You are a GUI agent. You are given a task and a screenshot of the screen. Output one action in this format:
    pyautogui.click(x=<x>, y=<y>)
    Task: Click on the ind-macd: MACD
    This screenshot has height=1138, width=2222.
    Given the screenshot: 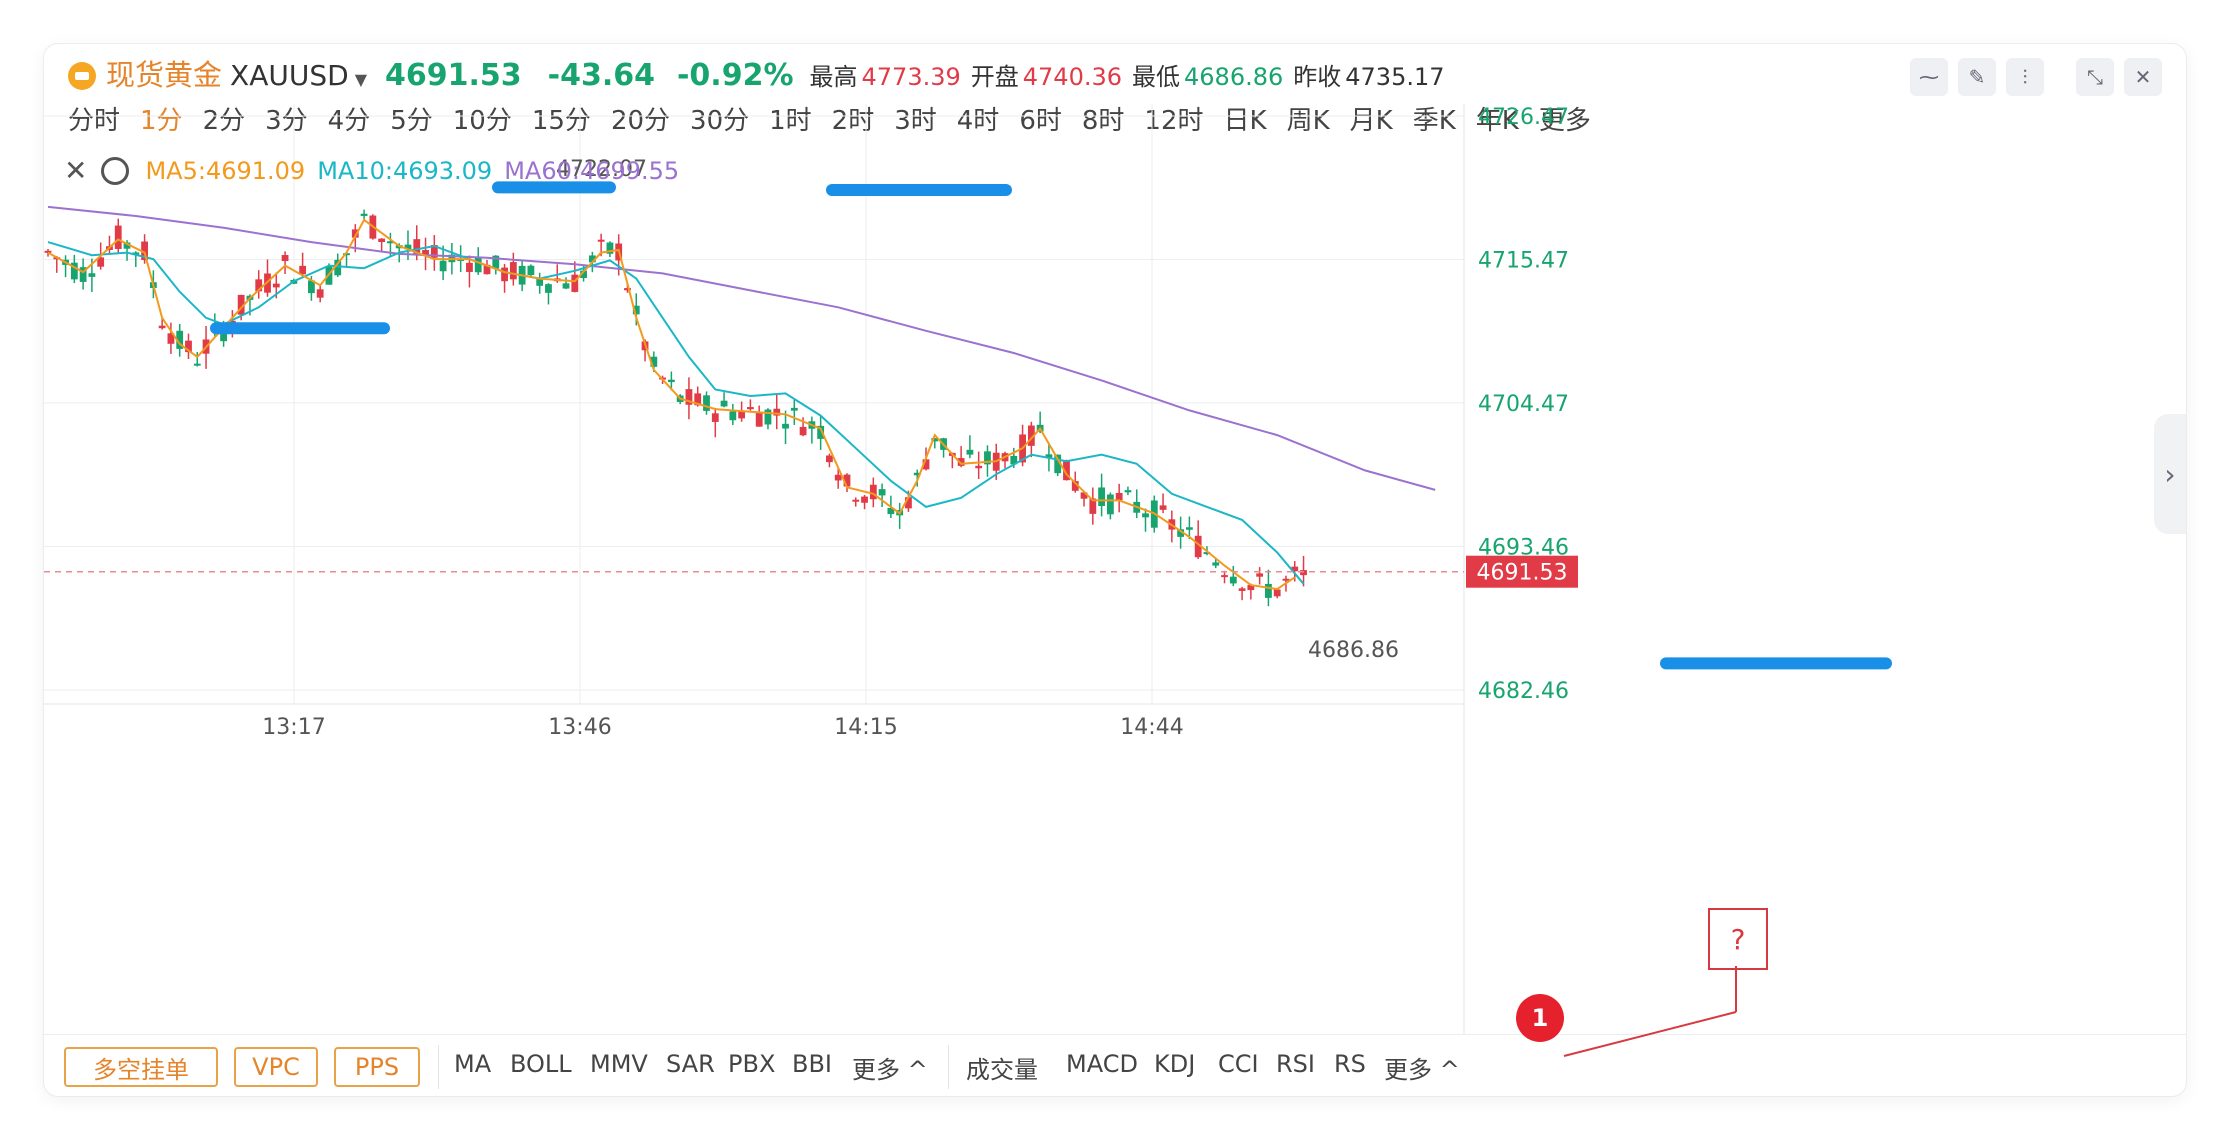 What is the action you would take?
    pyautogui.click(x=1102, y=1064)
    